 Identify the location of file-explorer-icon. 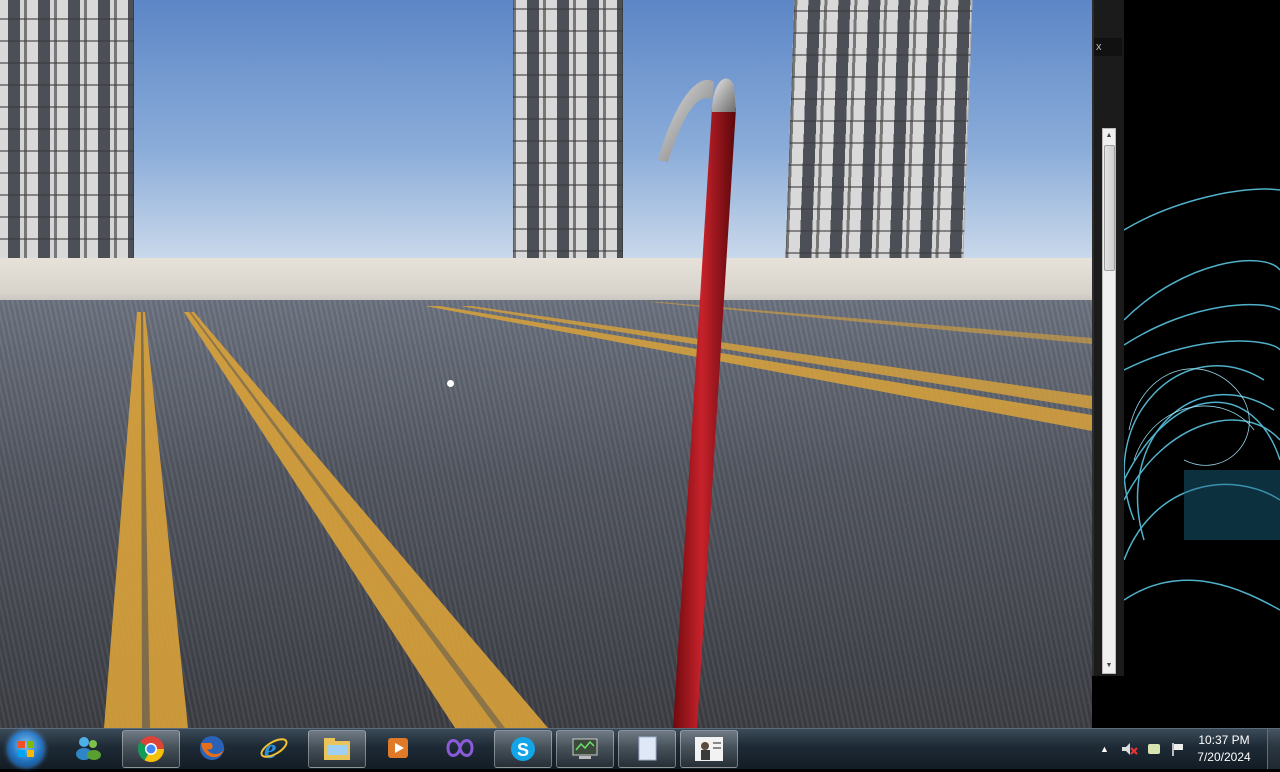
(337, 749).